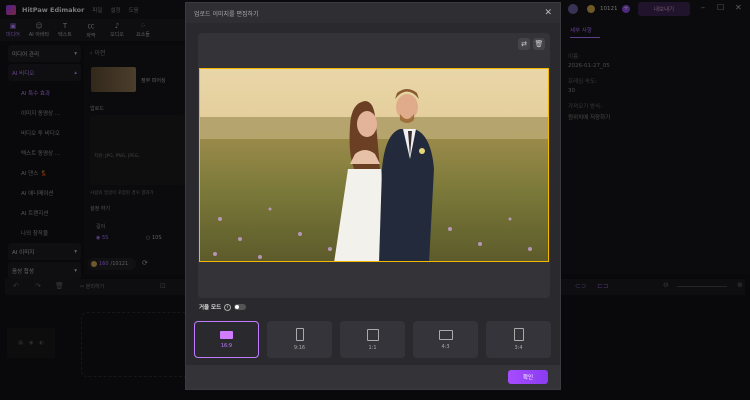  What do you see at coordinates (41, 343) in the screenshot?
I see `track-visibility-icon: ◐` at bounding box center [41, 343].